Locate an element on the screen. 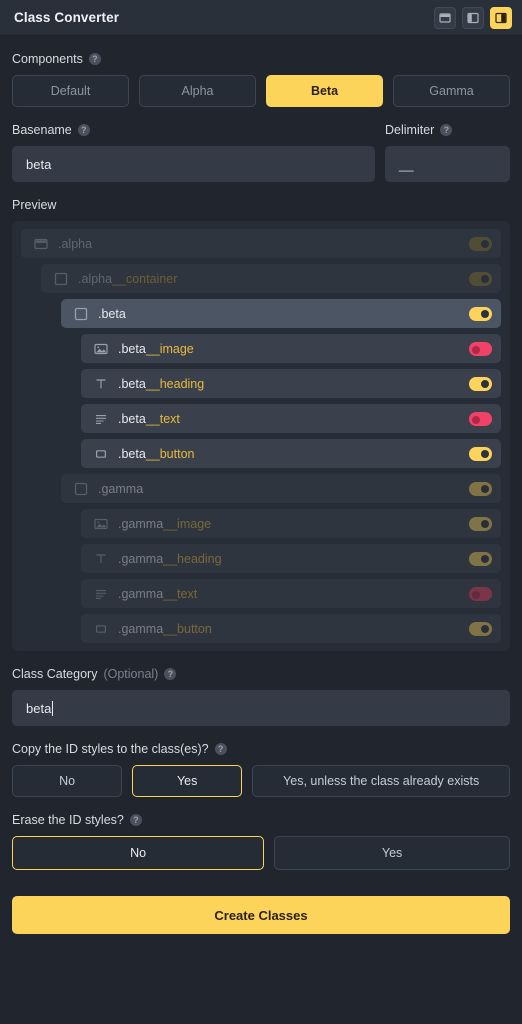  body-icon is located at coordinates (41, 244).